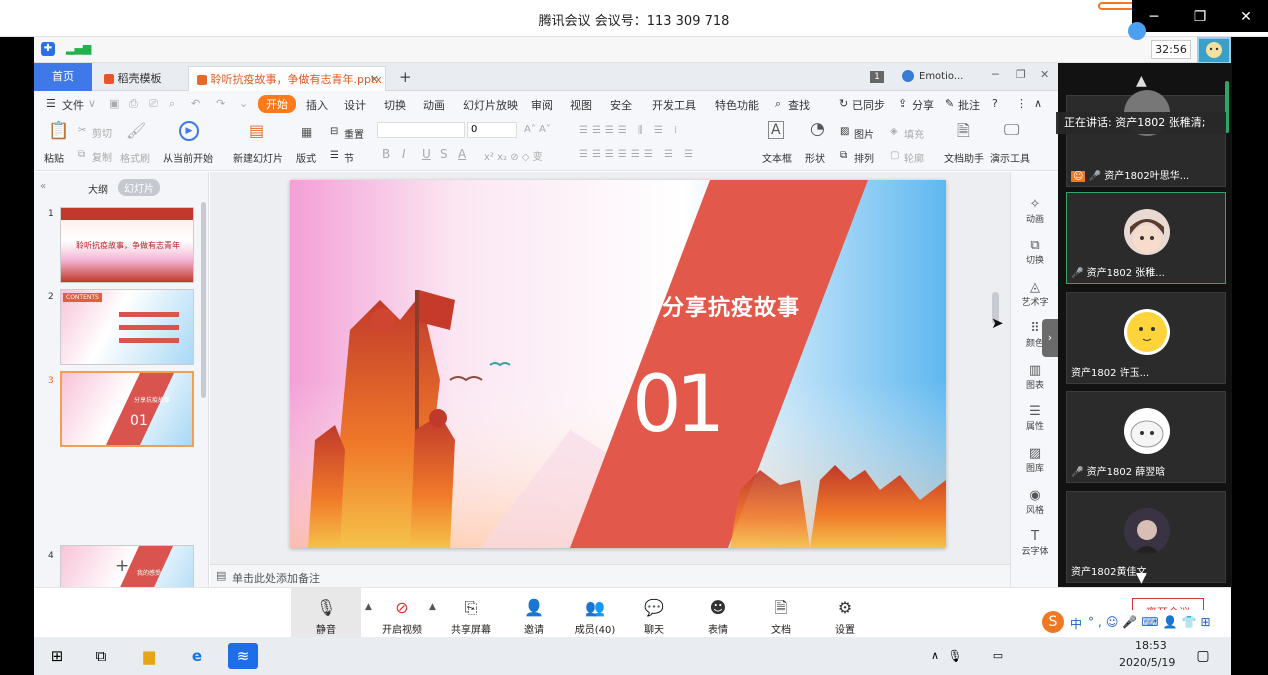 This screenshot has width=1268, height=675. What do you see at coordinates (349, 157) in the screenshot?
I see `section-button: 节` at bounding box center [349, 157].